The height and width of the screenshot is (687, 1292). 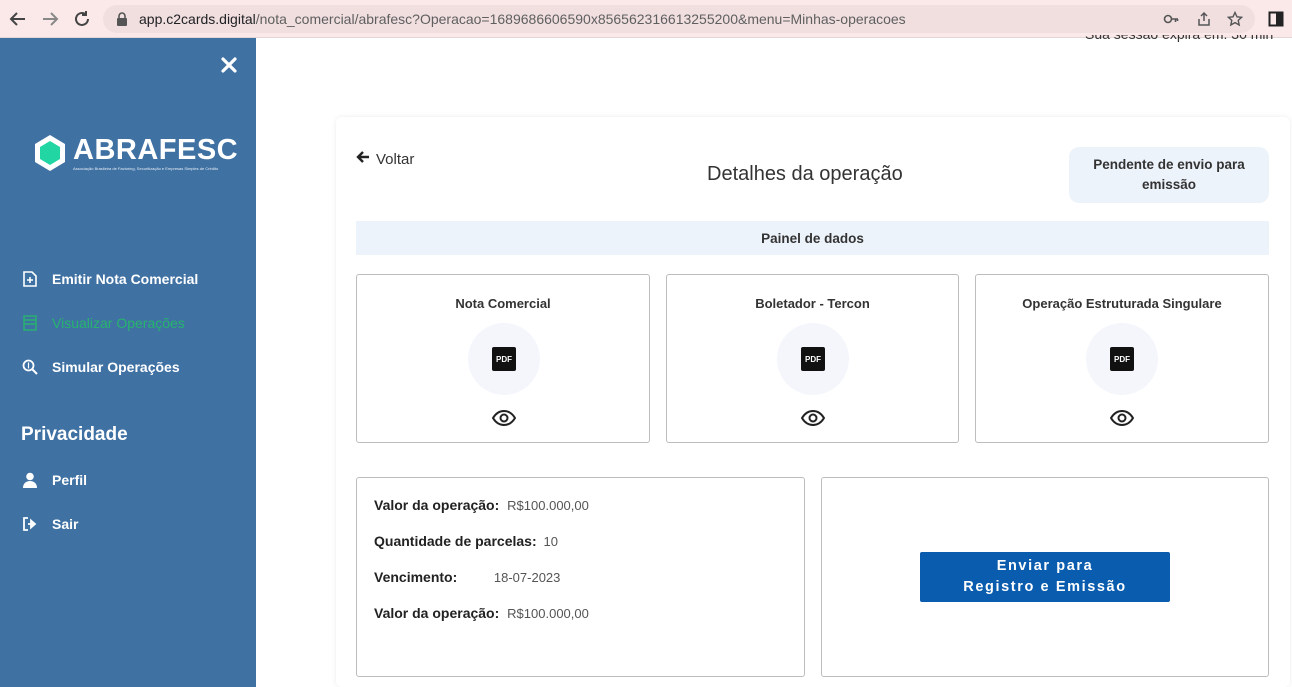 What do you see at coordinates (30, 367) in the screenshot?
I see `search-money-icon` at bounding box center [30, 367].